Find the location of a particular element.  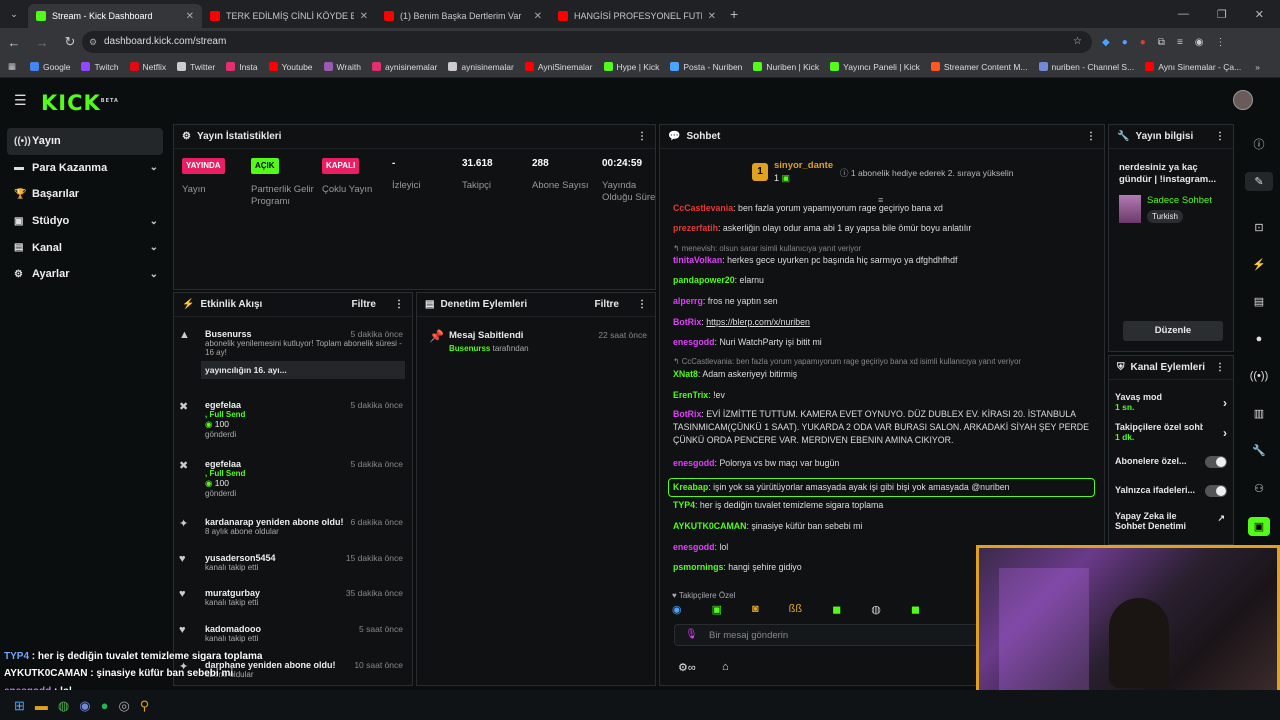

browser-tab: HANGİSİ PROFESYONEL FUTBO ✕ is located at coordinates (637, 16).